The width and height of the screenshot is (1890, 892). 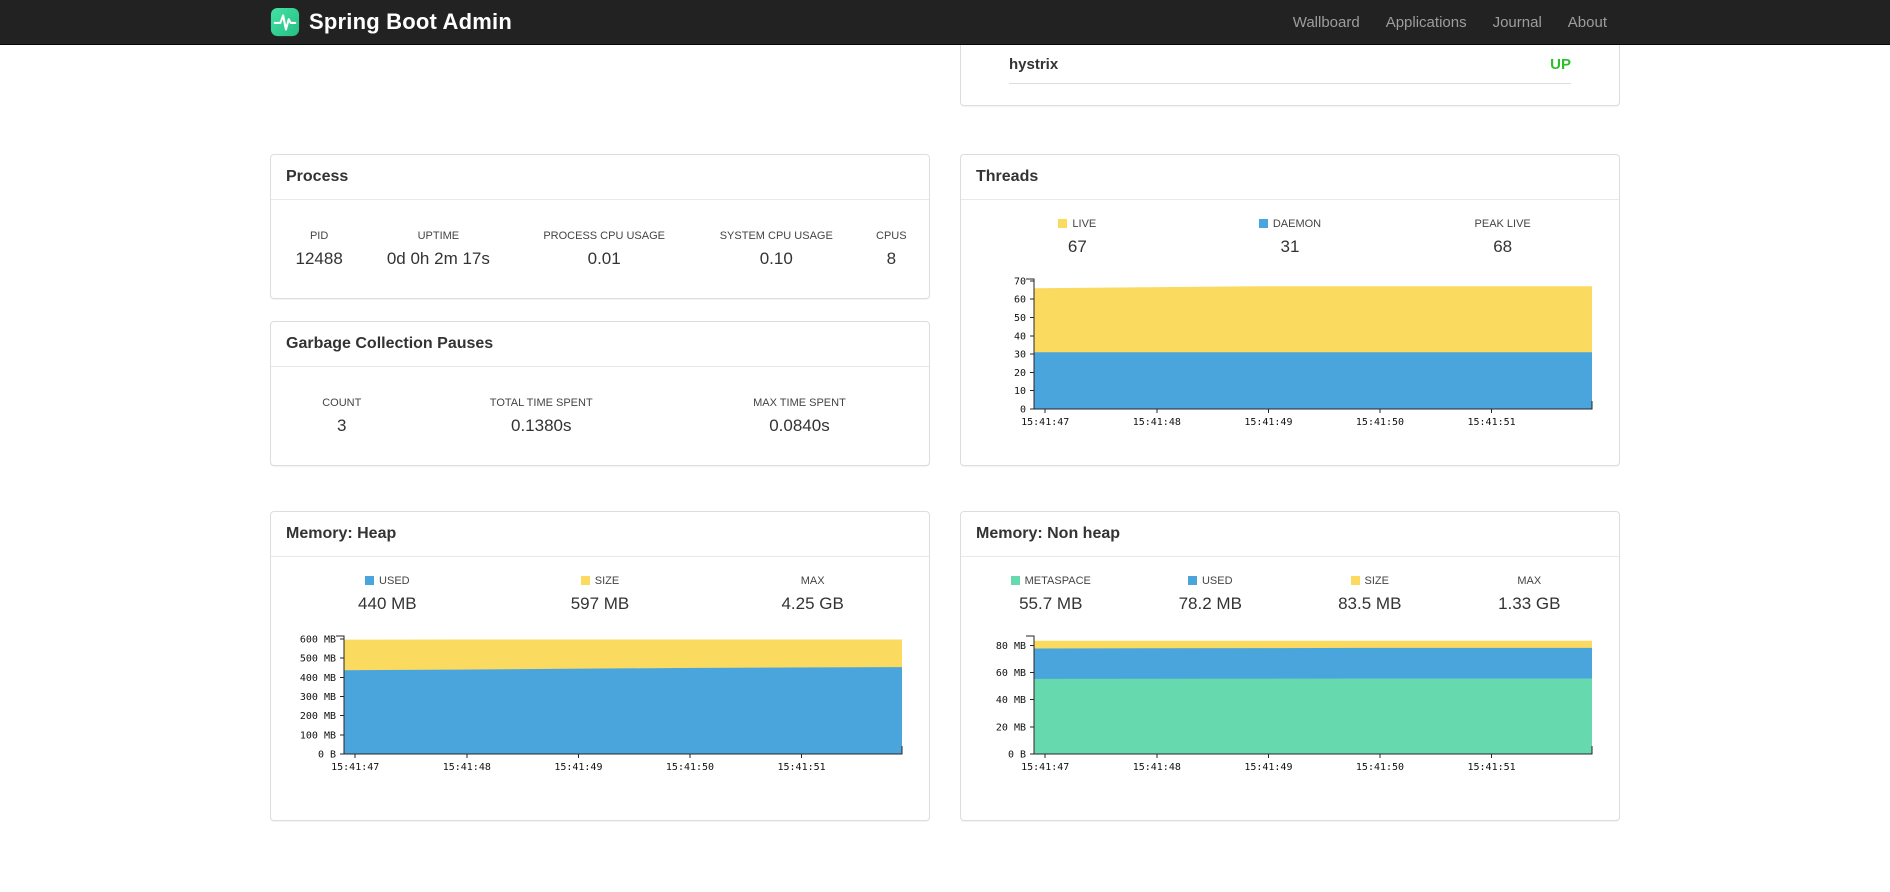 What do you see at coordinates (1529, 594) in the screenshot?
I see `legend-nonheap-max: MAX 1.33 GB` at bounding box center [1529, 594].